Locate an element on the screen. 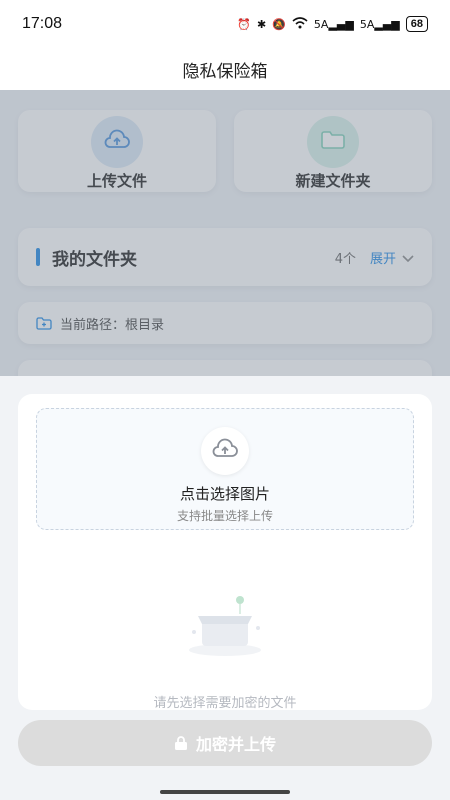  dropzone-subtitle: 支持批量选择上传 is located at coordinates (224, 516).